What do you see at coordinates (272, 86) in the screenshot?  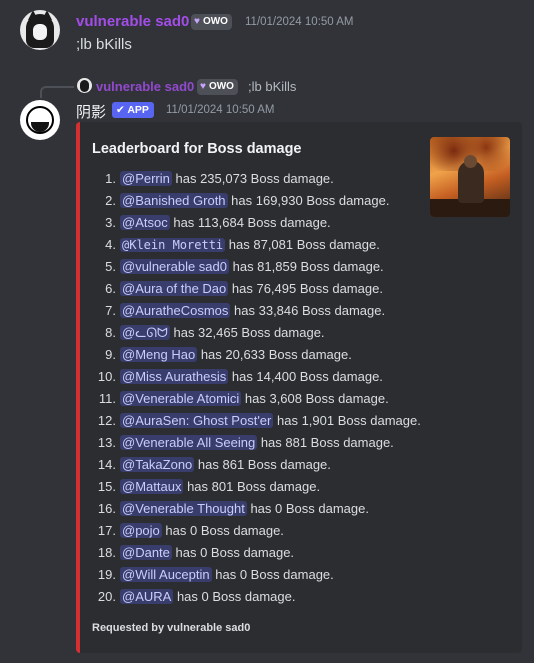 I see `reply-content: ;lb bKills` at bounding box center [272, 86].